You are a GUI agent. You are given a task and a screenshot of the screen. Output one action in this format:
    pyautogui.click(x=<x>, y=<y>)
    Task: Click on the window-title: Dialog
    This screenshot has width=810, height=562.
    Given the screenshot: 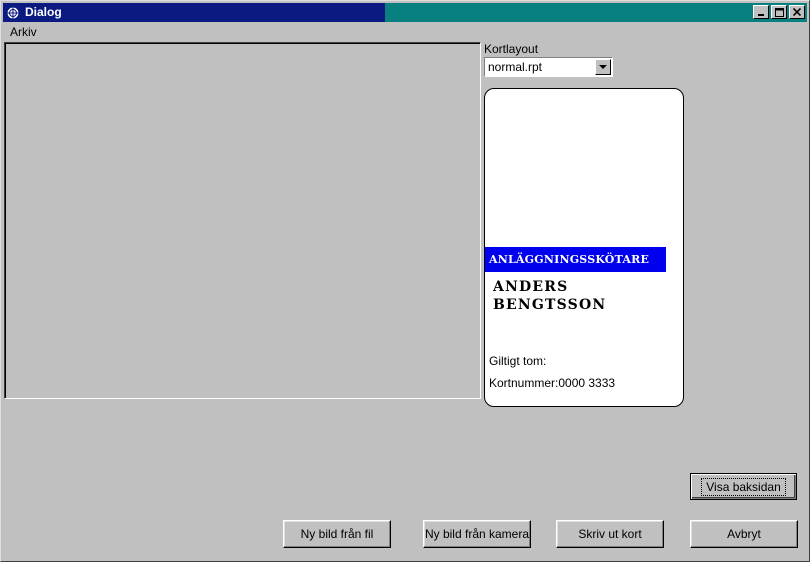 What is the action you would take?
    pyautogui.click(x=43, y=12)
    